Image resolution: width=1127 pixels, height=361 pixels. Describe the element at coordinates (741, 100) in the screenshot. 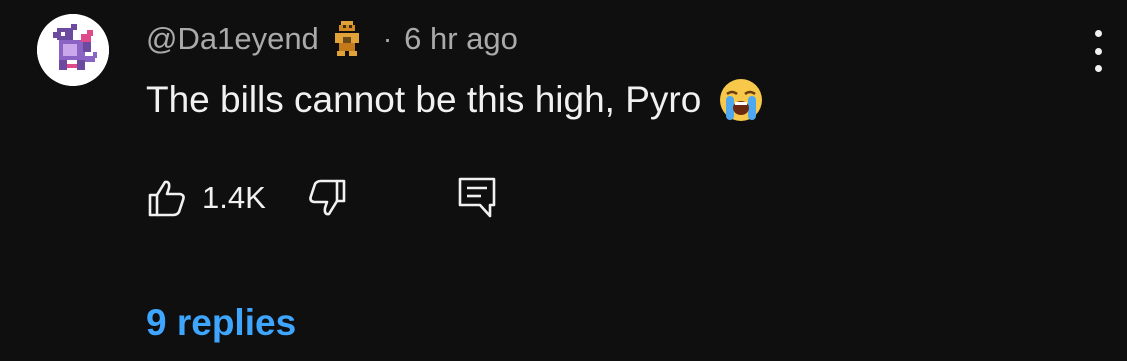

I see `loudly-crying-face-icon` at that location.